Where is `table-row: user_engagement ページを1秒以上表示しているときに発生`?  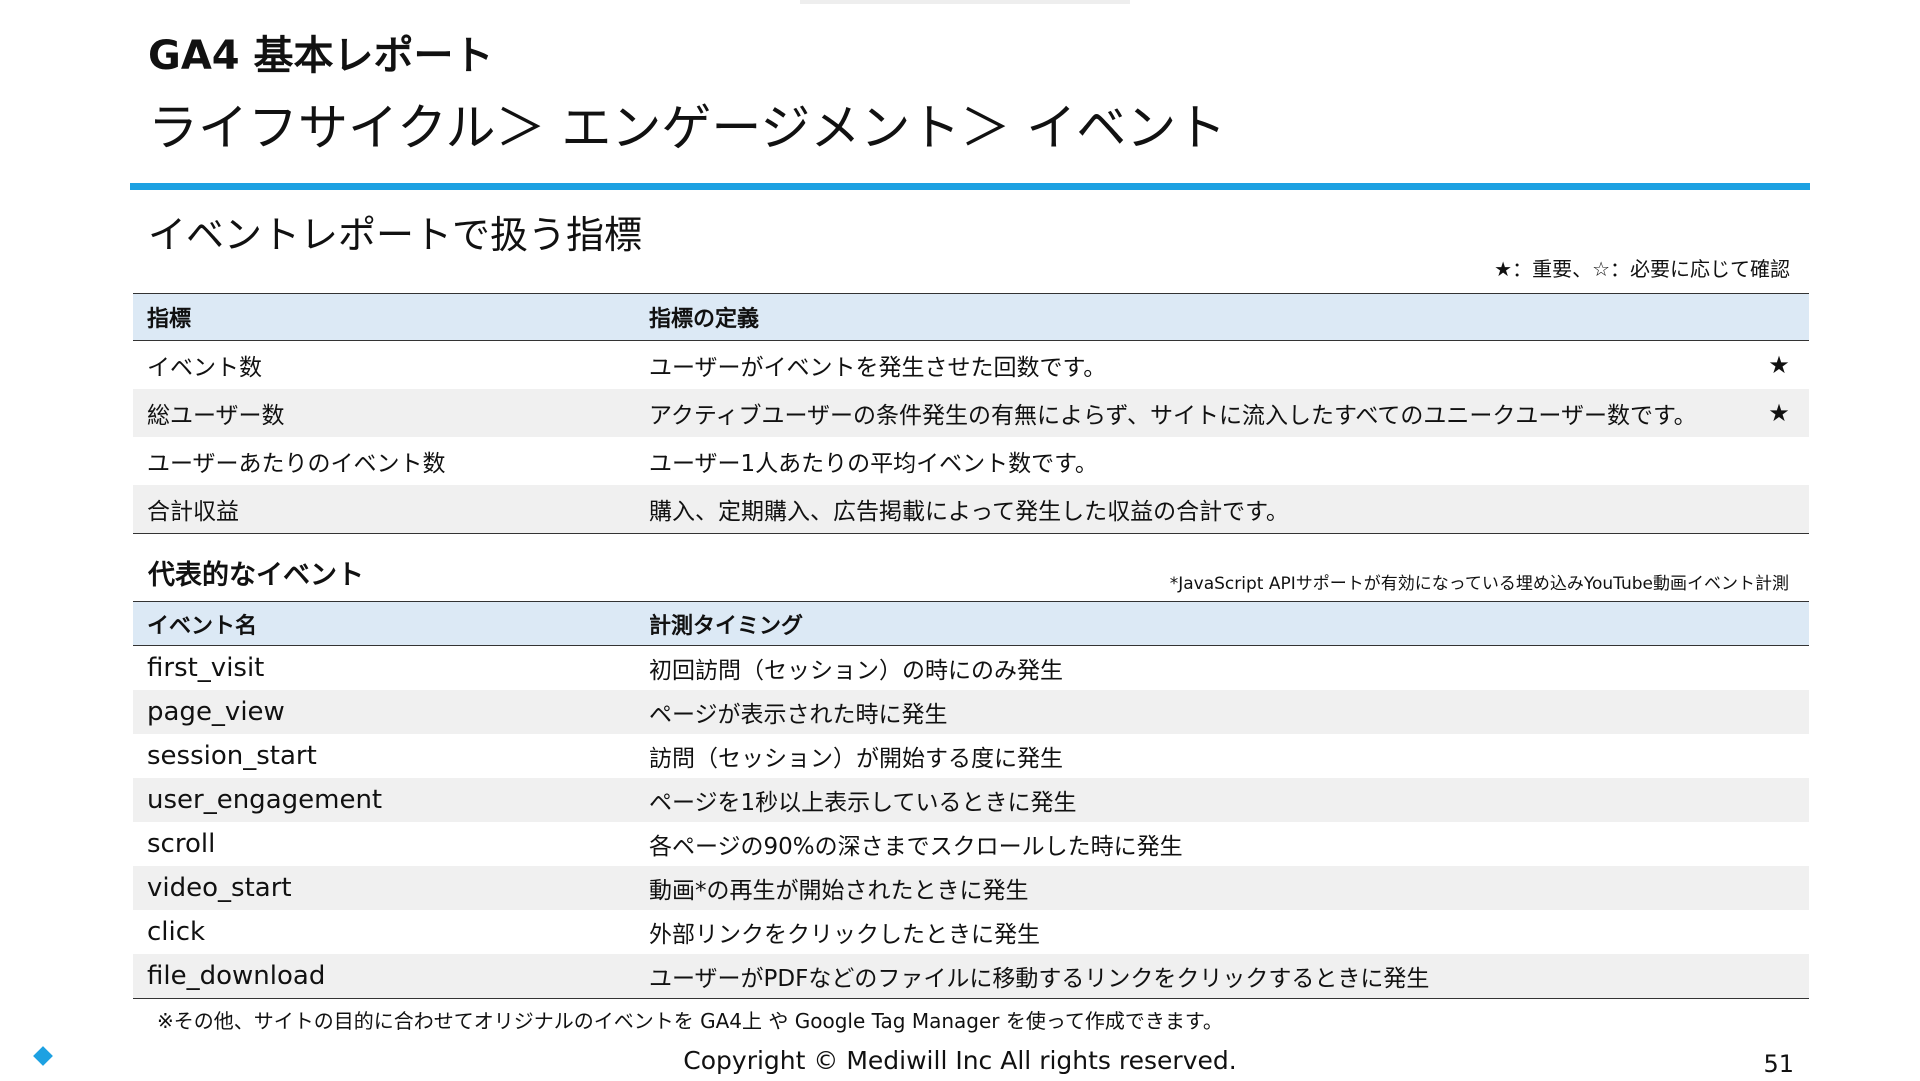 table-row: user_engagement ページを1秒以上表示しているときに発生 is located at coordinates (971, 800).